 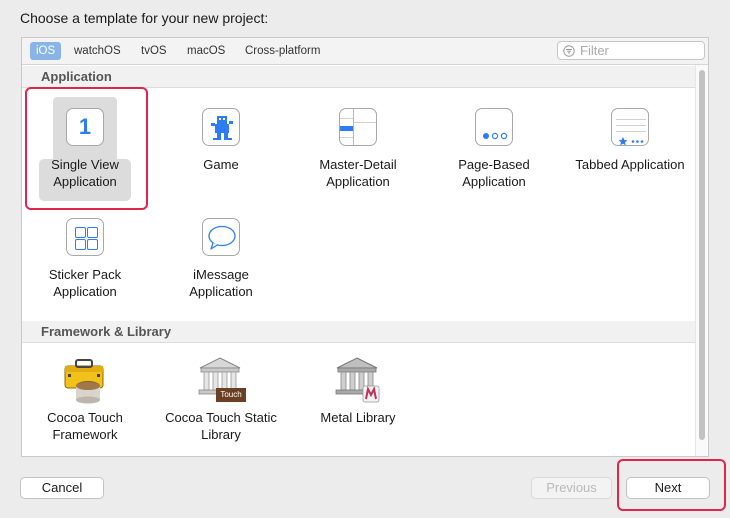 What do you see at coordinates (358, 127) in the screenshot?
I see `master-detail-icon` at bounding box center [358, 127].